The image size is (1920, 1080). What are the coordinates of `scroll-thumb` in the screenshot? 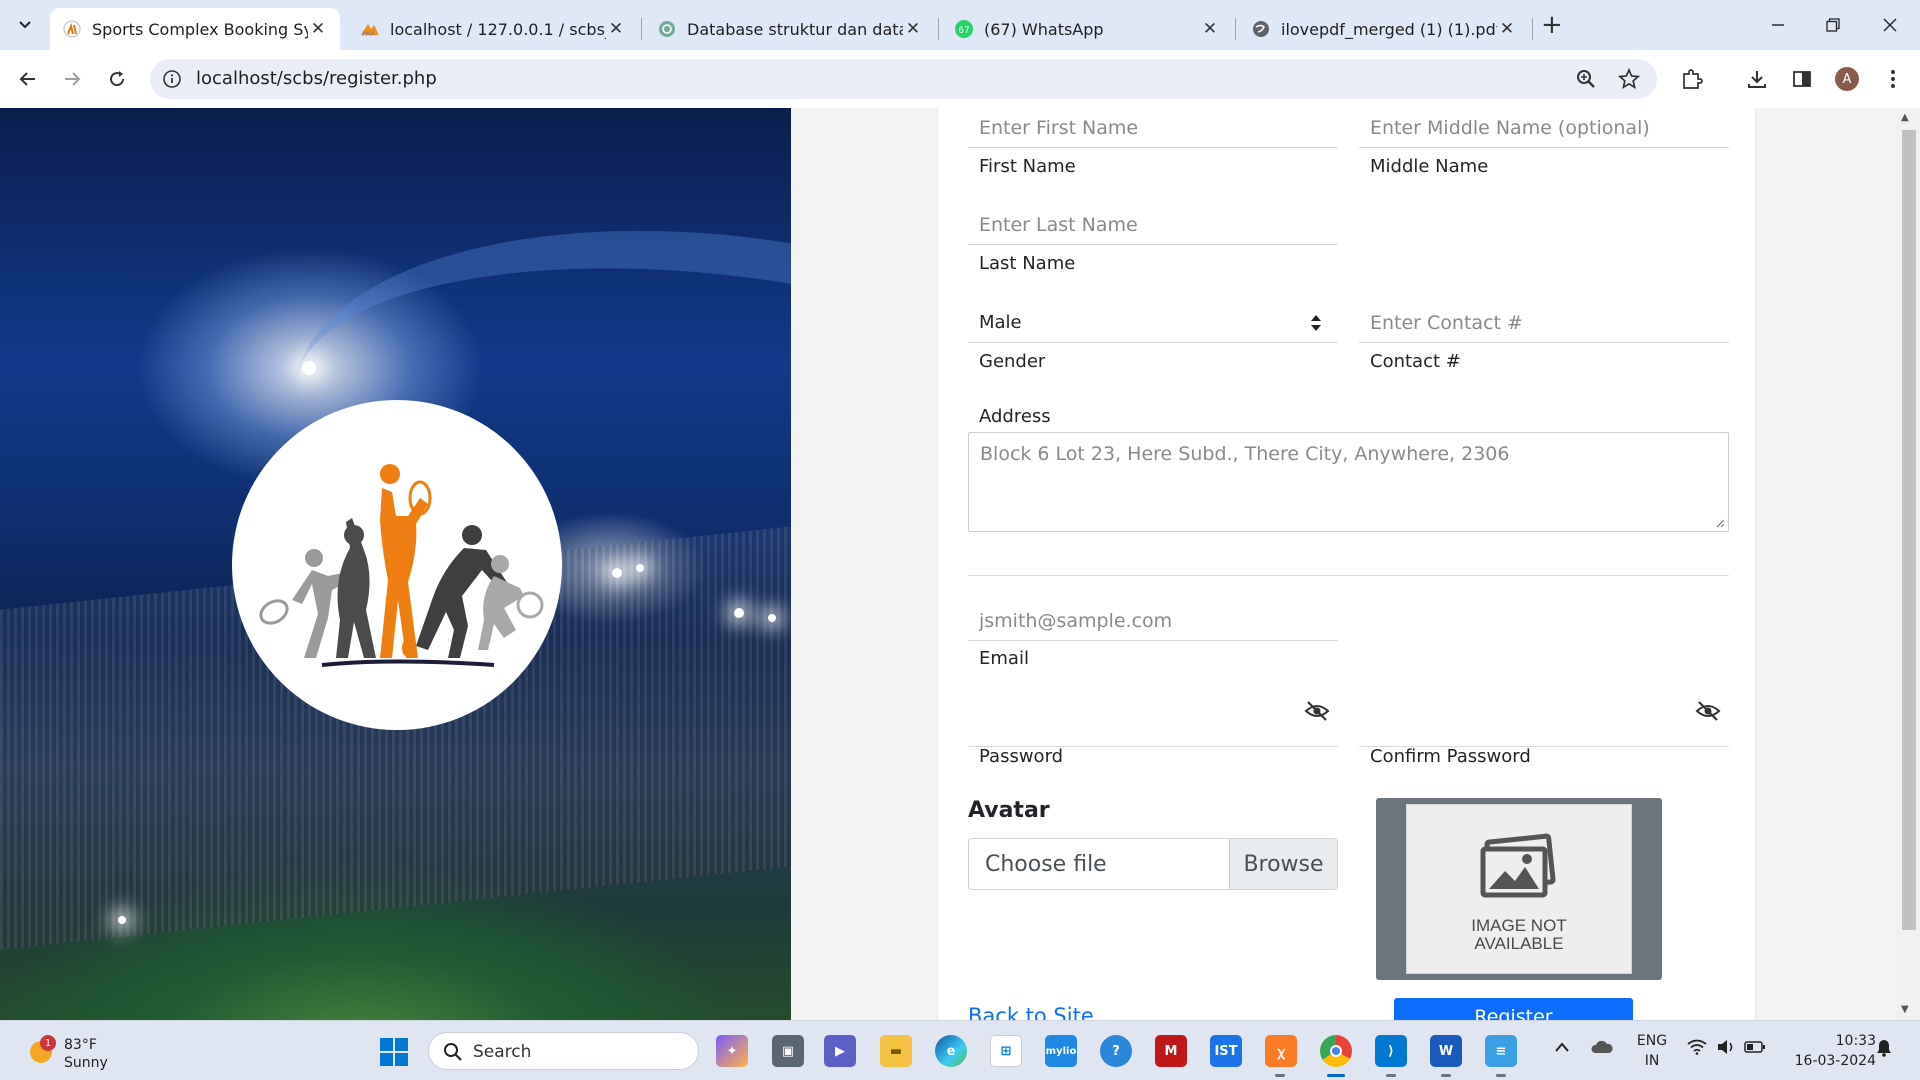 It's located at (1909, 530).